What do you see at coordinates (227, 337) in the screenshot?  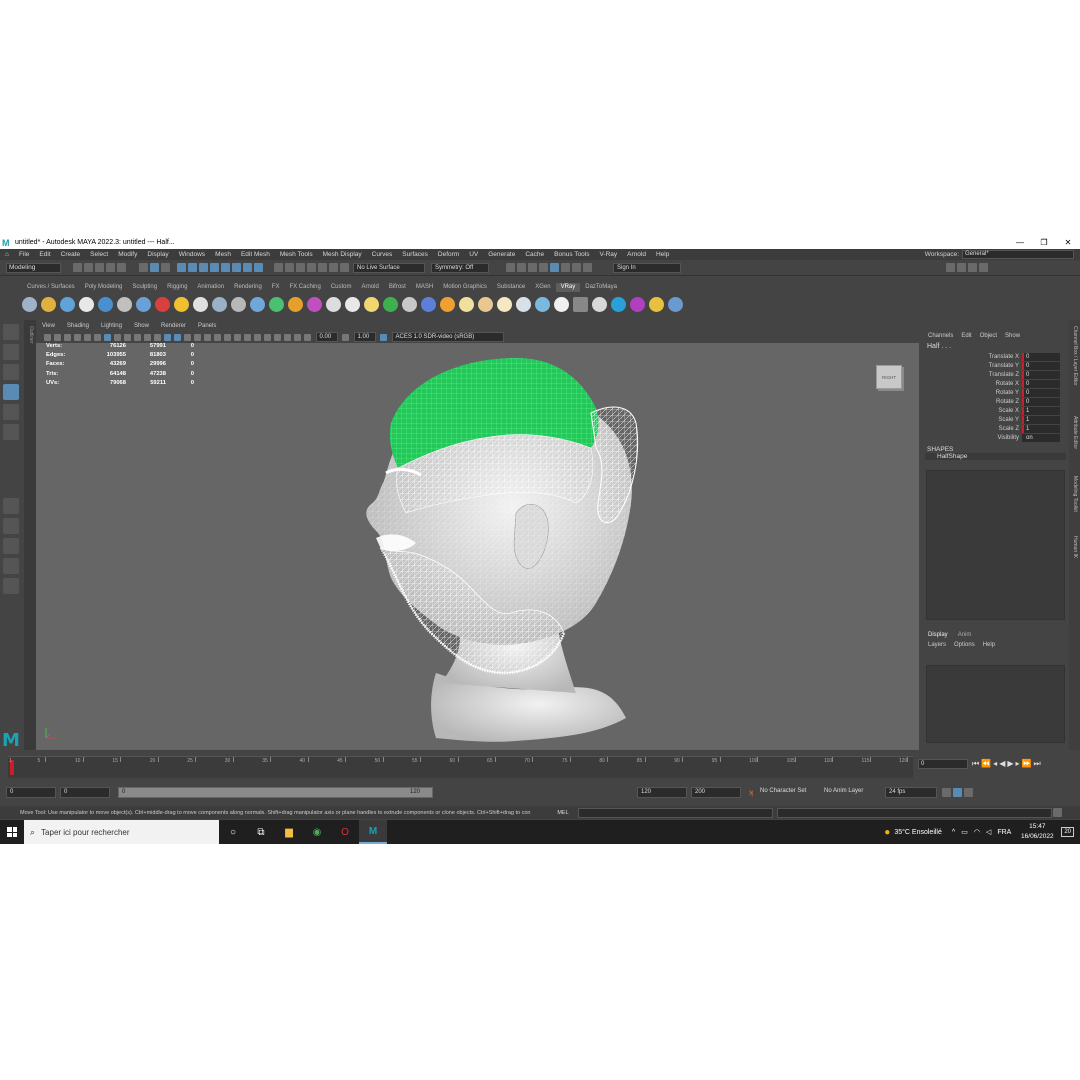 I see `ambient-occlusion-icon` at bounding box center [227, 337].